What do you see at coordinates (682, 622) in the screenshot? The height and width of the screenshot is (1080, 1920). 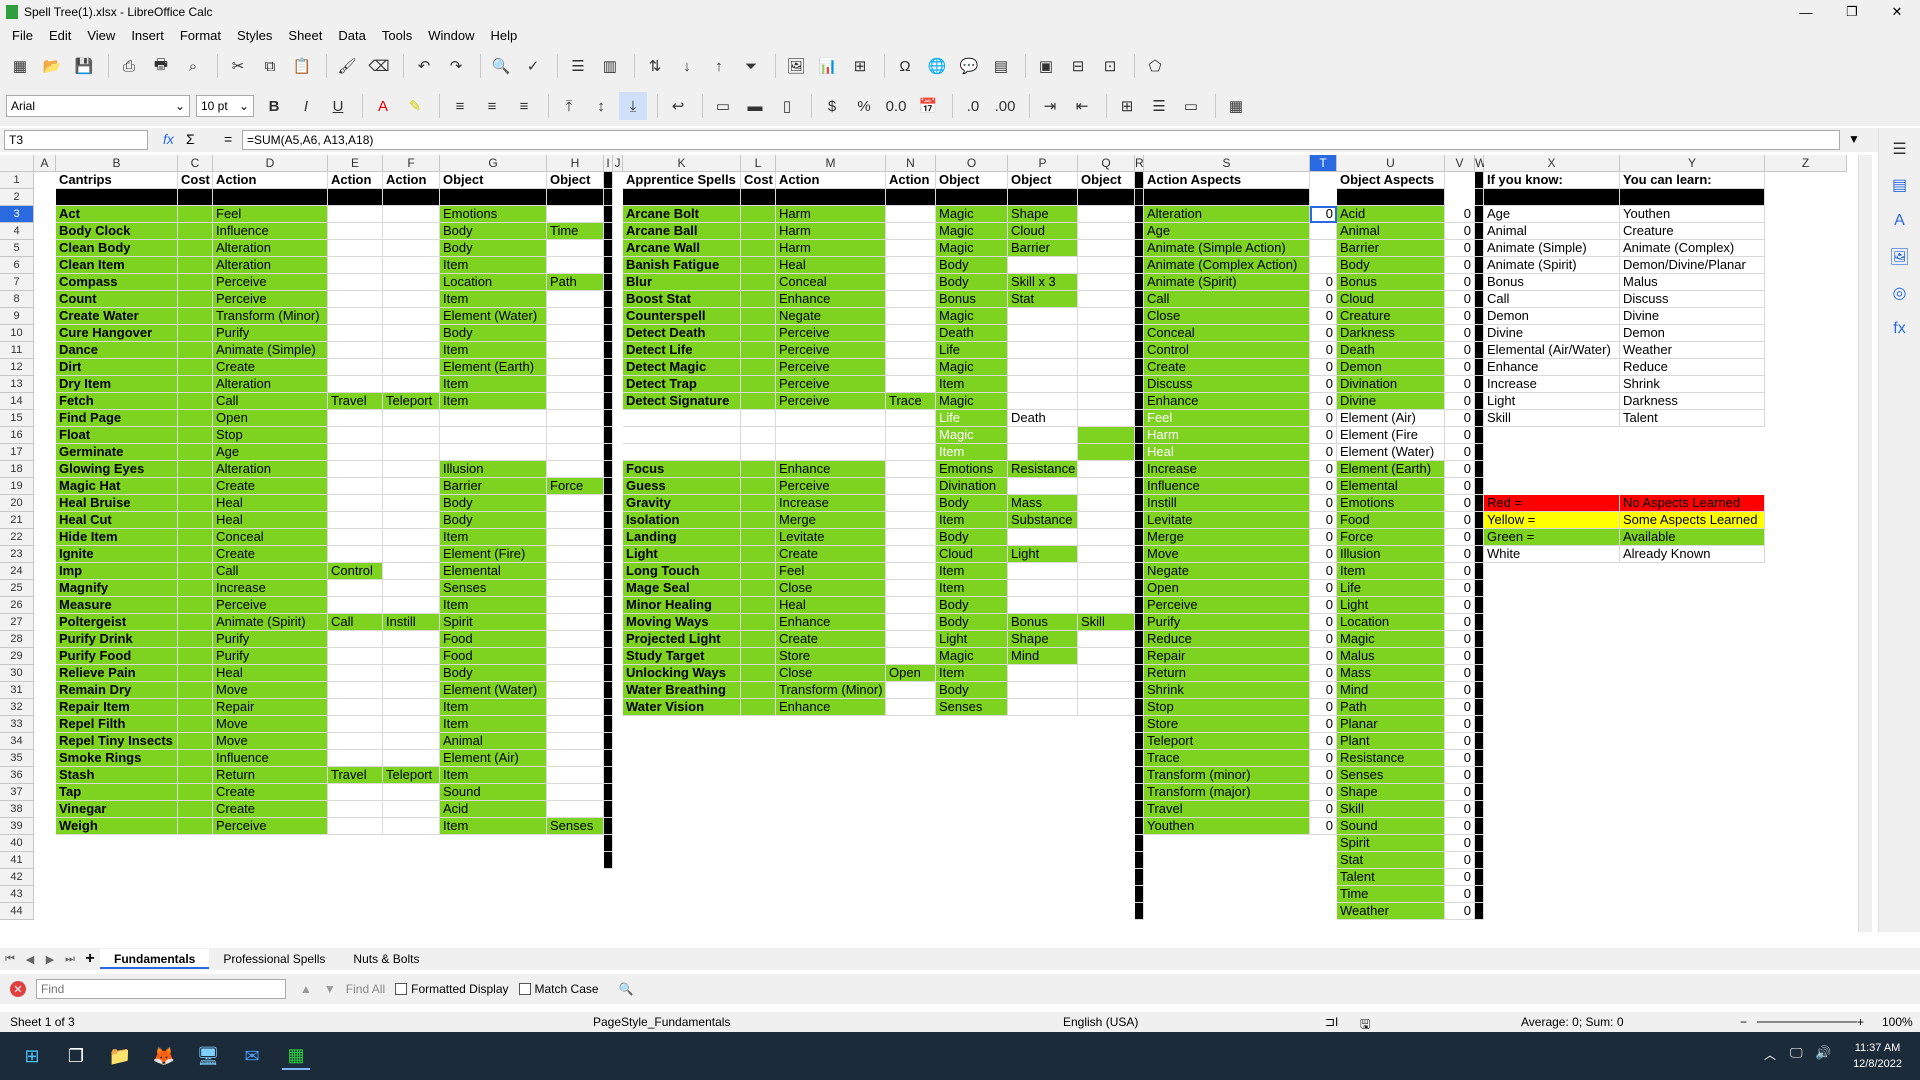 I see `apprentice-name: Moving Ways` at bounding box center [682, 622].